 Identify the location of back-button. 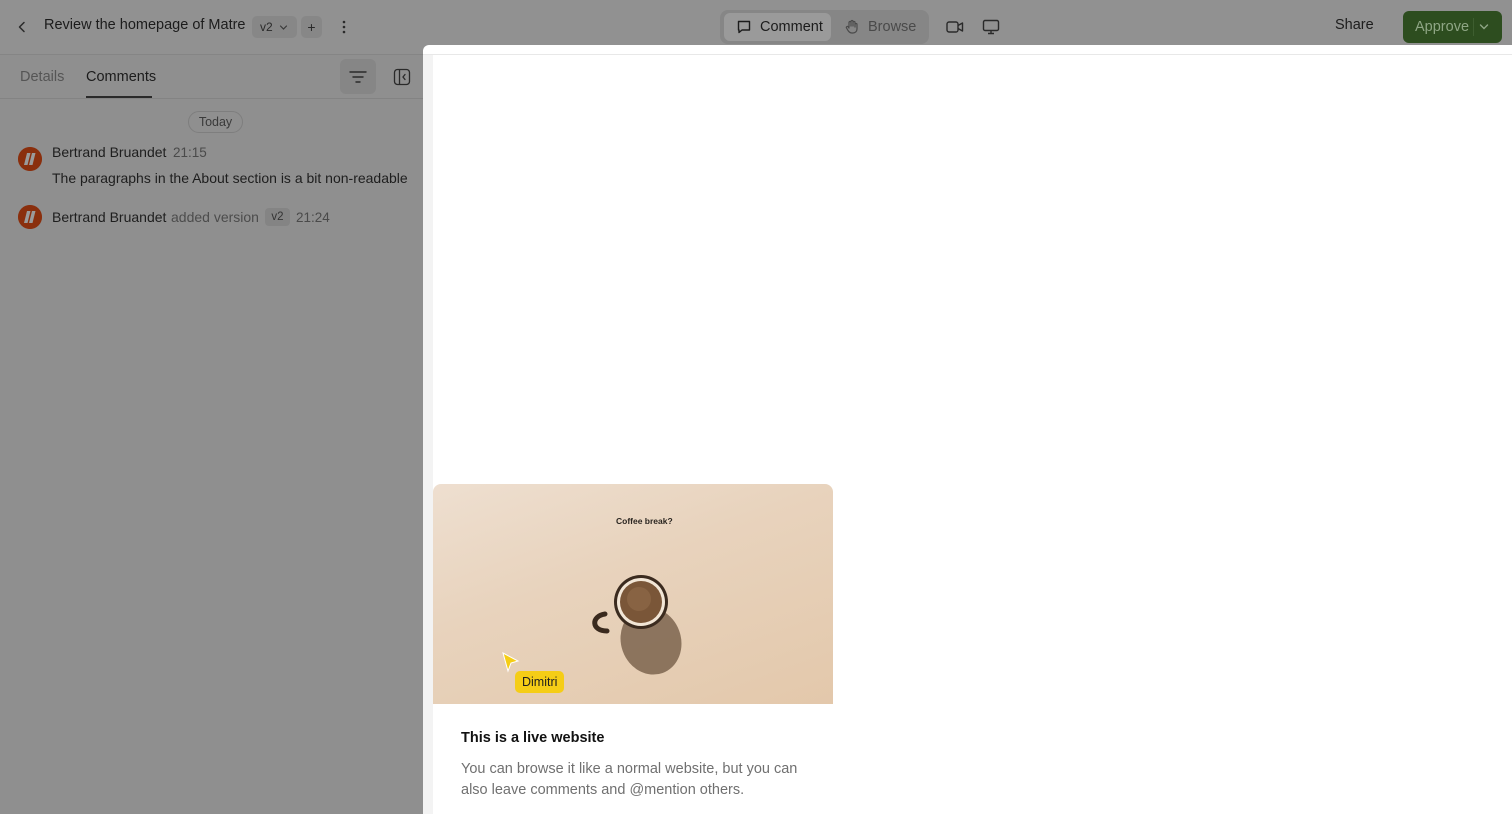
(22, 27).